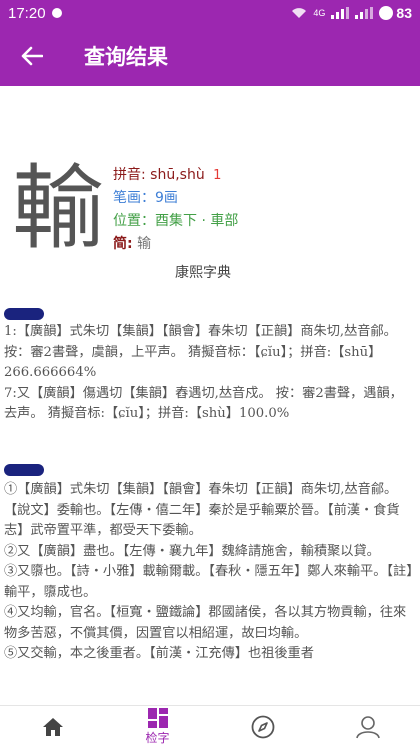 This screenshot has width=420, height=747. What do you see at coordinates (24, 314) in the screenshot?
I see `section-tag-fanqie` at bounding box center [24, 314].